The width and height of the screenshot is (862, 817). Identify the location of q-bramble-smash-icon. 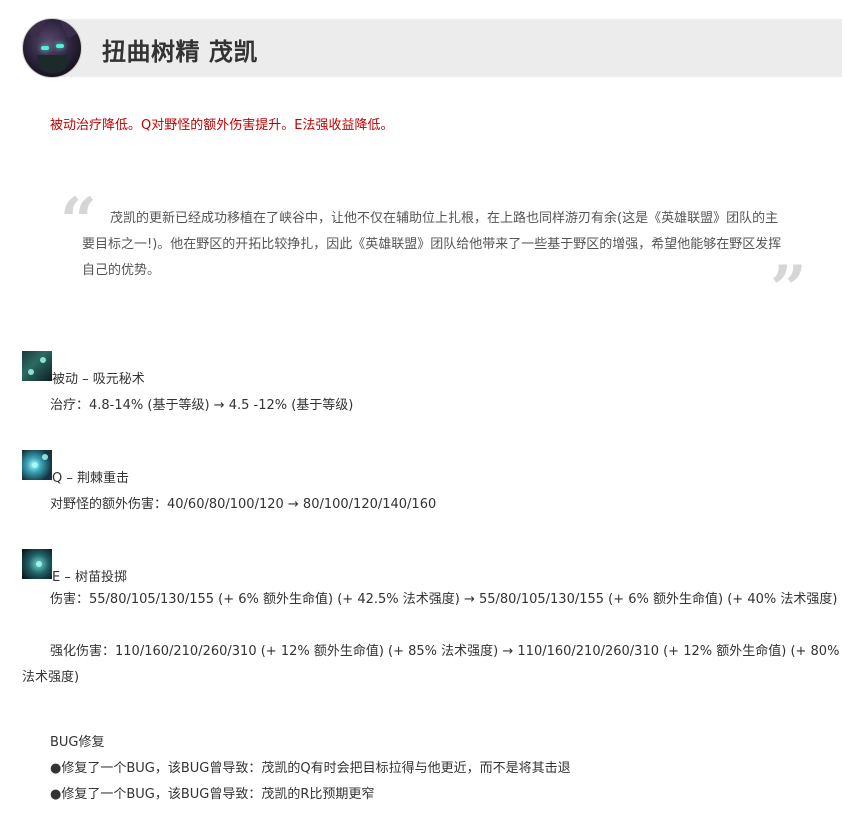
(37, 465).